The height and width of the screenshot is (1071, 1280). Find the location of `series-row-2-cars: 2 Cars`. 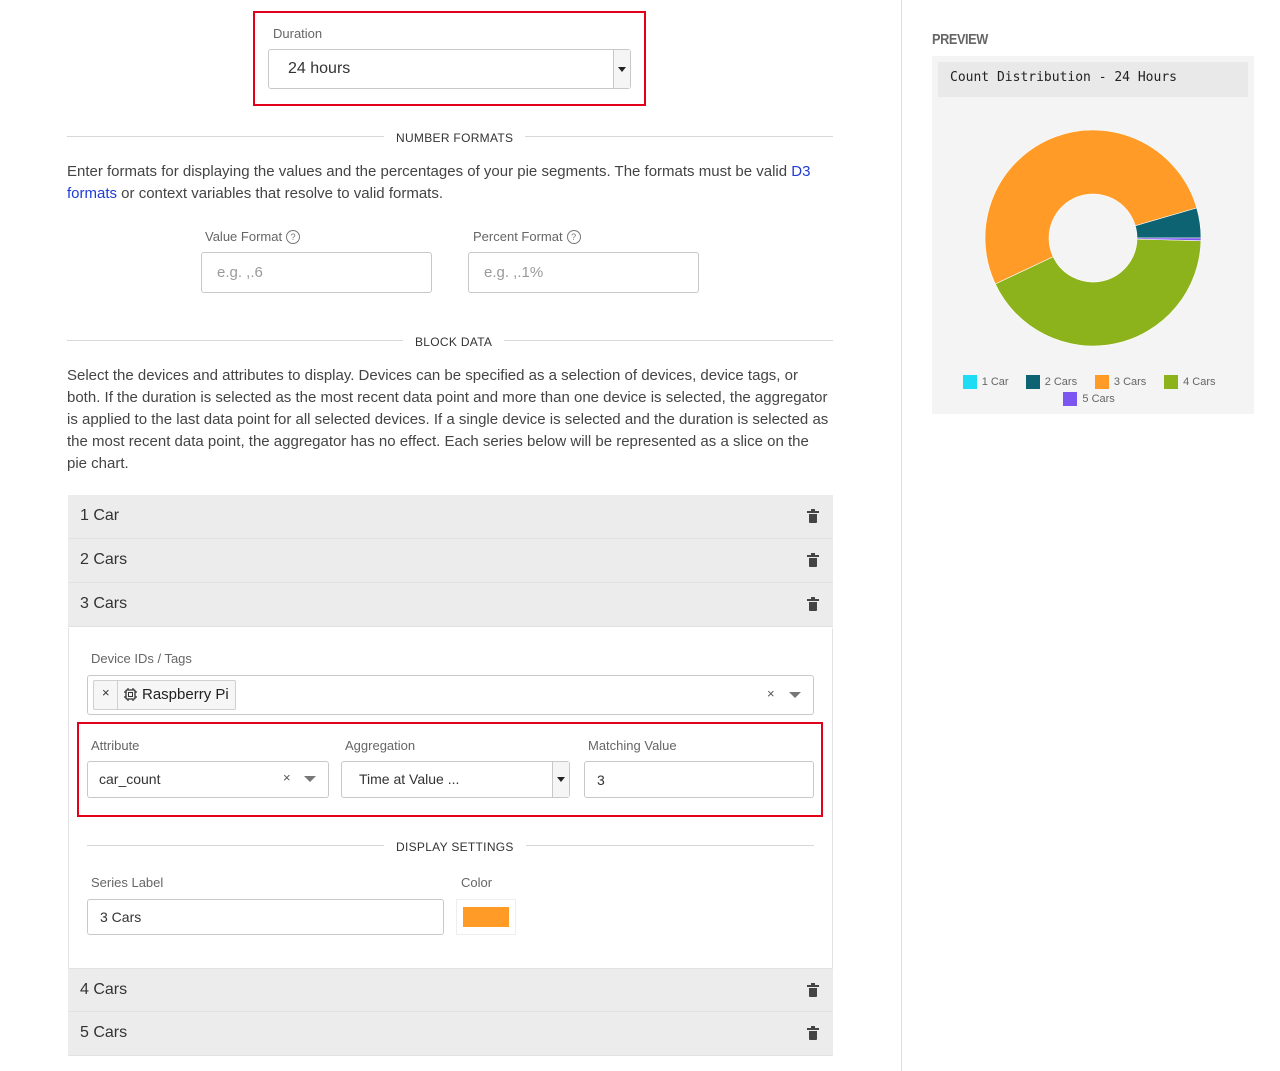

series-row-2-cars: 2 Cars is located at coordinates (450, 561).